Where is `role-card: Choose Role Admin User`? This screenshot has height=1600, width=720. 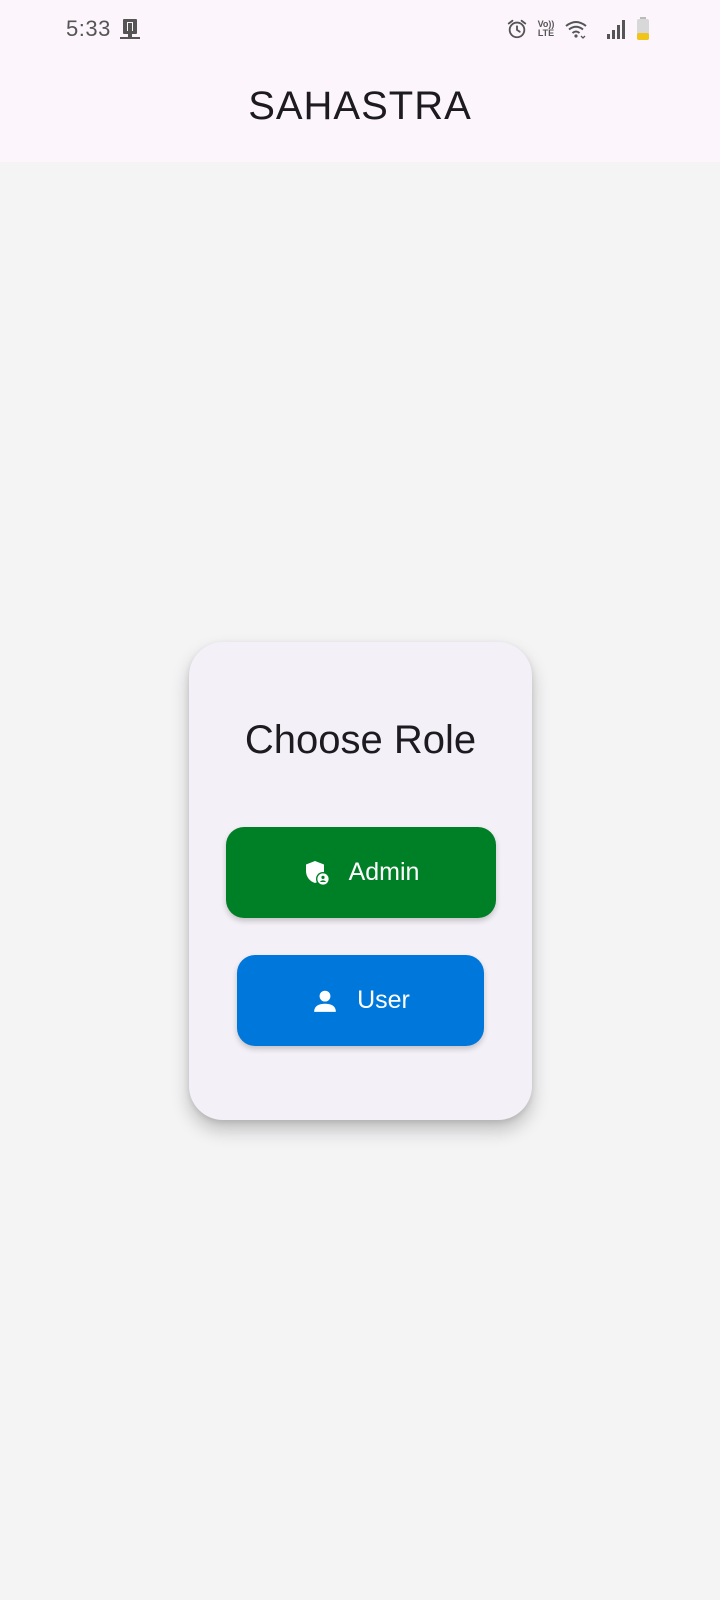 role-card: Choose Role Admin User is located at coordinates (360, 881).